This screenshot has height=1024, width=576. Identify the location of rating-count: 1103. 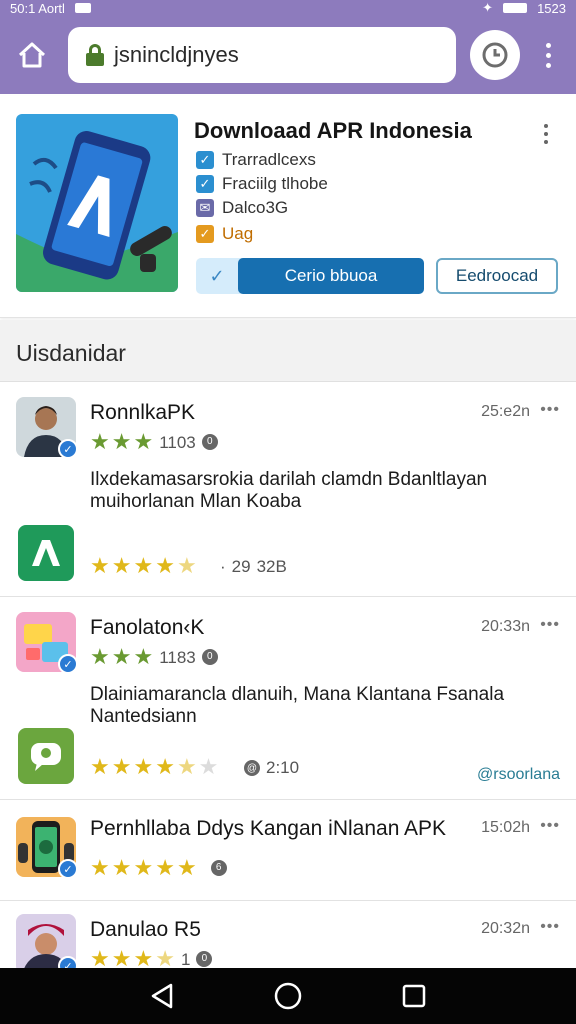
(177, 442).